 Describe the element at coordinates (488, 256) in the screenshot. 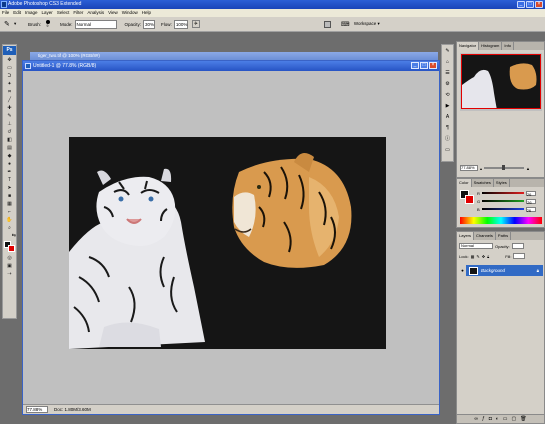

I see `lock-all-icon: 🔒︎` at that location.